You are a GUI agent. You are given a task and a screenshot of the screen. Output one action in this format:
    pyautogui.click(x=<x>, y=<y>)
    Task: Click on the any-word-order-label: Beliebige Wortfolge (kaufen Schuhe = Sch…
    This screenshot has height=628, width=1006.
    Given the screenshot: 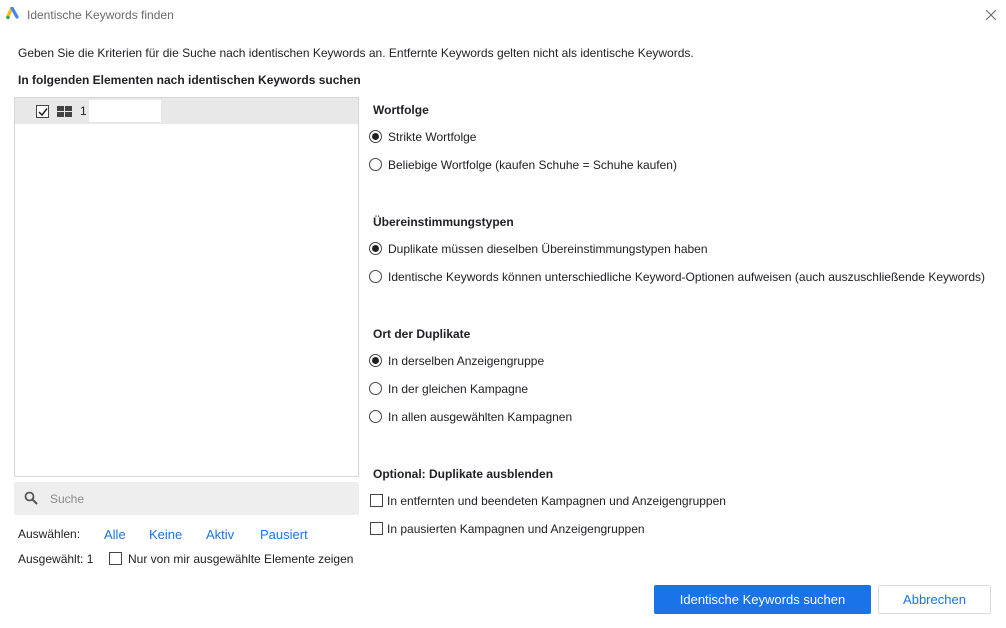 What is the action you would take?
    pyautogui.click(x=532, y=165)
    